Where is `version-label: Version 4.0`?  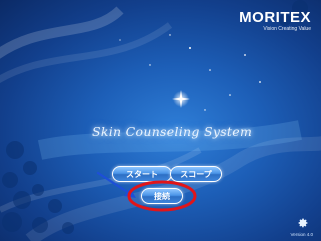
version-label: Version 4.0 is located at coordinates (301, 234).